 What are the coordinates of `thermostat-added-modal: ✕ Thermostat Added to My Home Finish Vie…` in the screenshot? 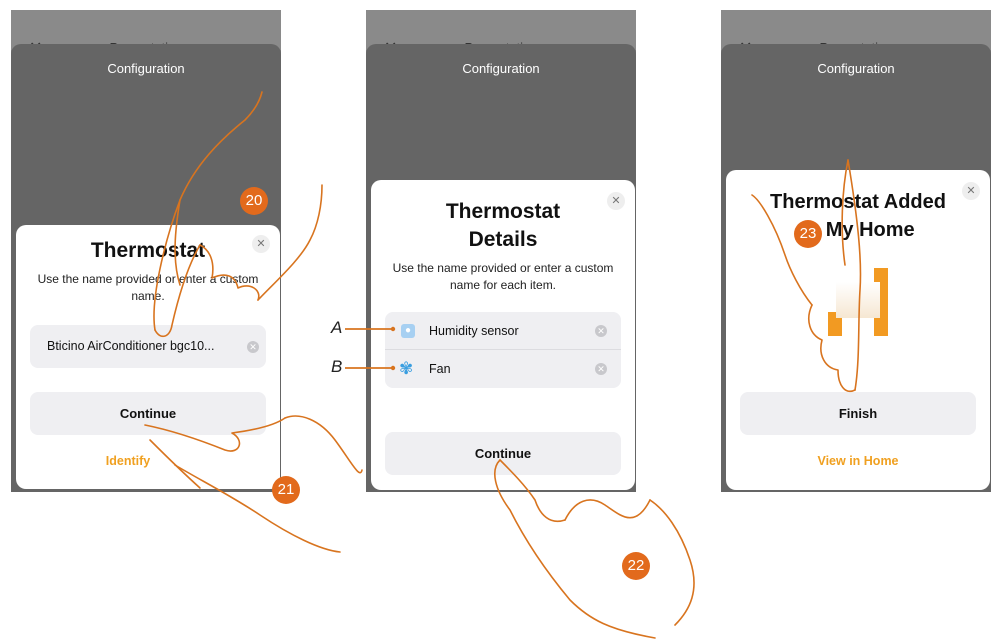 It's located at (858, 330).